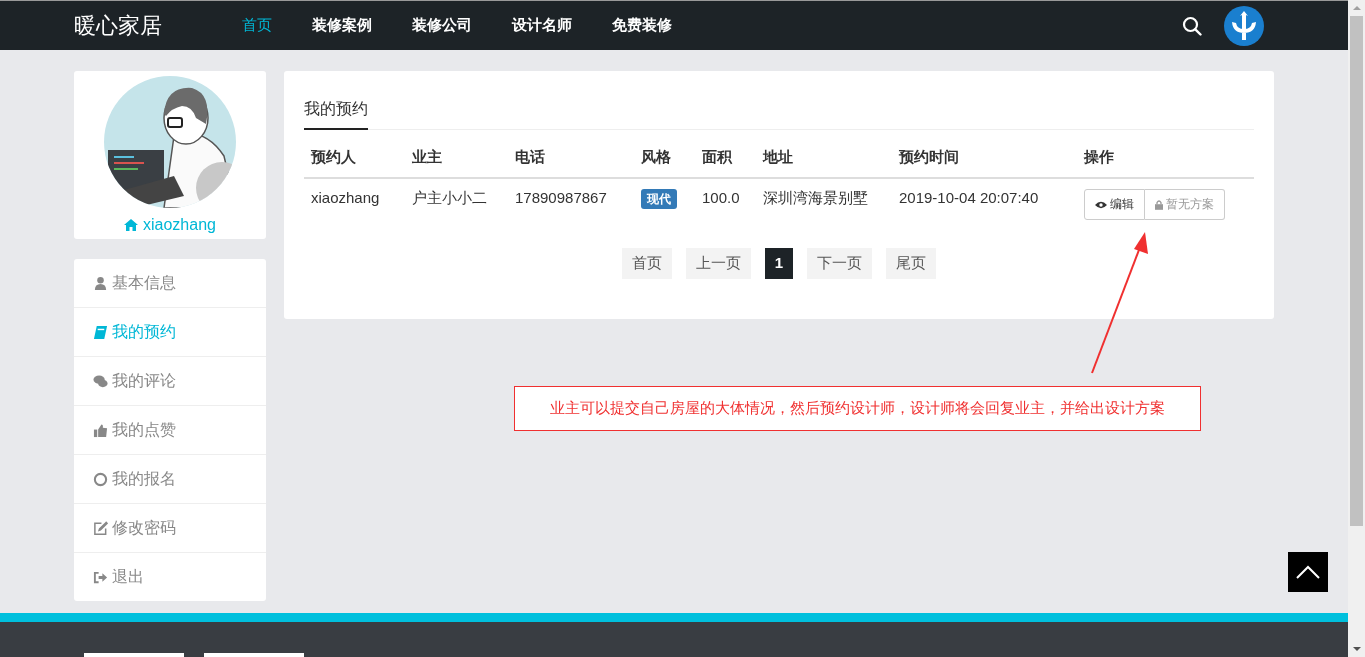 This screenshot has height=657, width=1365. What do you see at coordinates (824, 158) in the screenshot?
I see `column-header: 地址` at bounding box center [824, 158].